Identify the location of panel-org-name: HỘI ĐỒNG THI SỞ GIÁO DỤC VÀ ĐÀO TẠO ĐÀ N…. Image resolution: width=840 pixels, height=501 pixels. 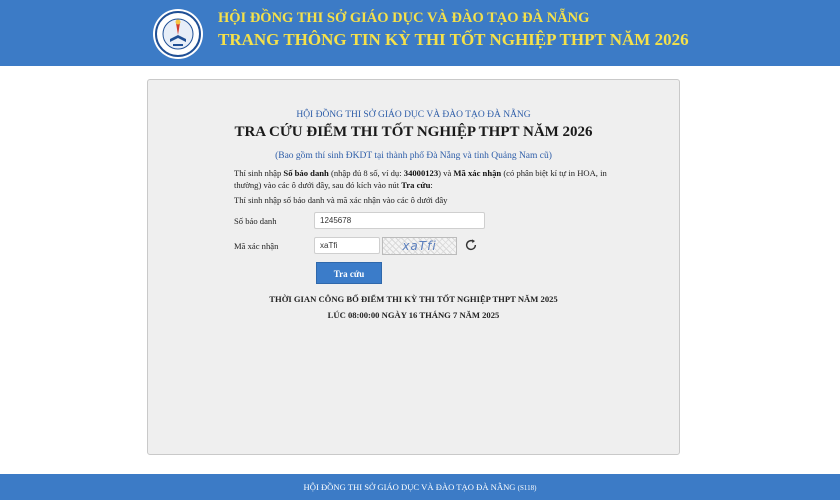
(413, 115).